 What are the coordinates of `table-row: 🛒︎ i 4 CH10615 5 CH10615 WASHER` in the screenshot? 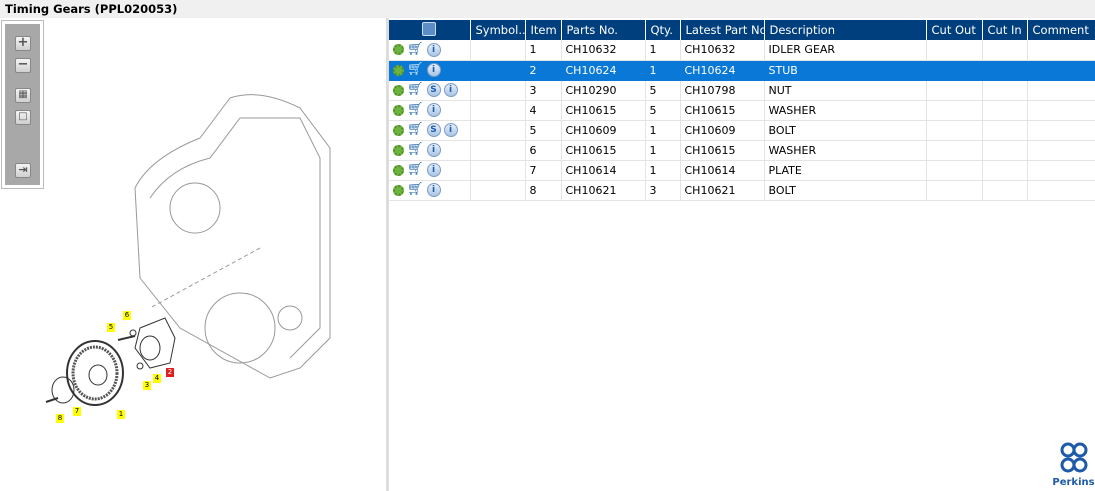 It's located at (742, 110).